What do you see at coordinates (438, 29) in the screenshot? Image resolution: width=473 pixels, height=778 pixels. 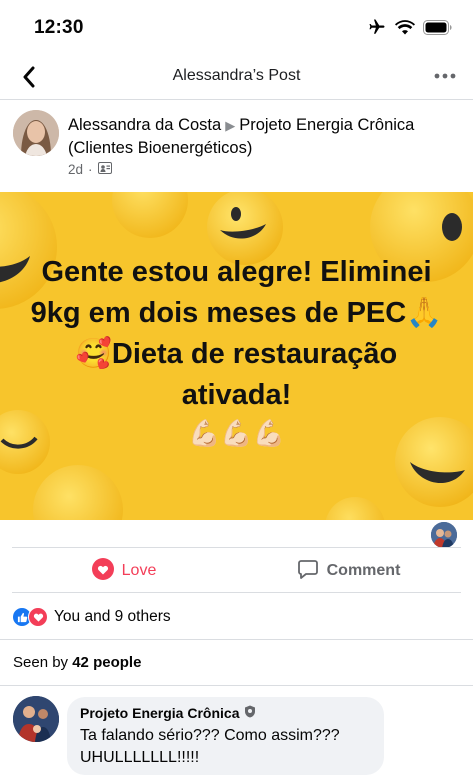 I see `battery-icon` at bounding box center [438, 29].